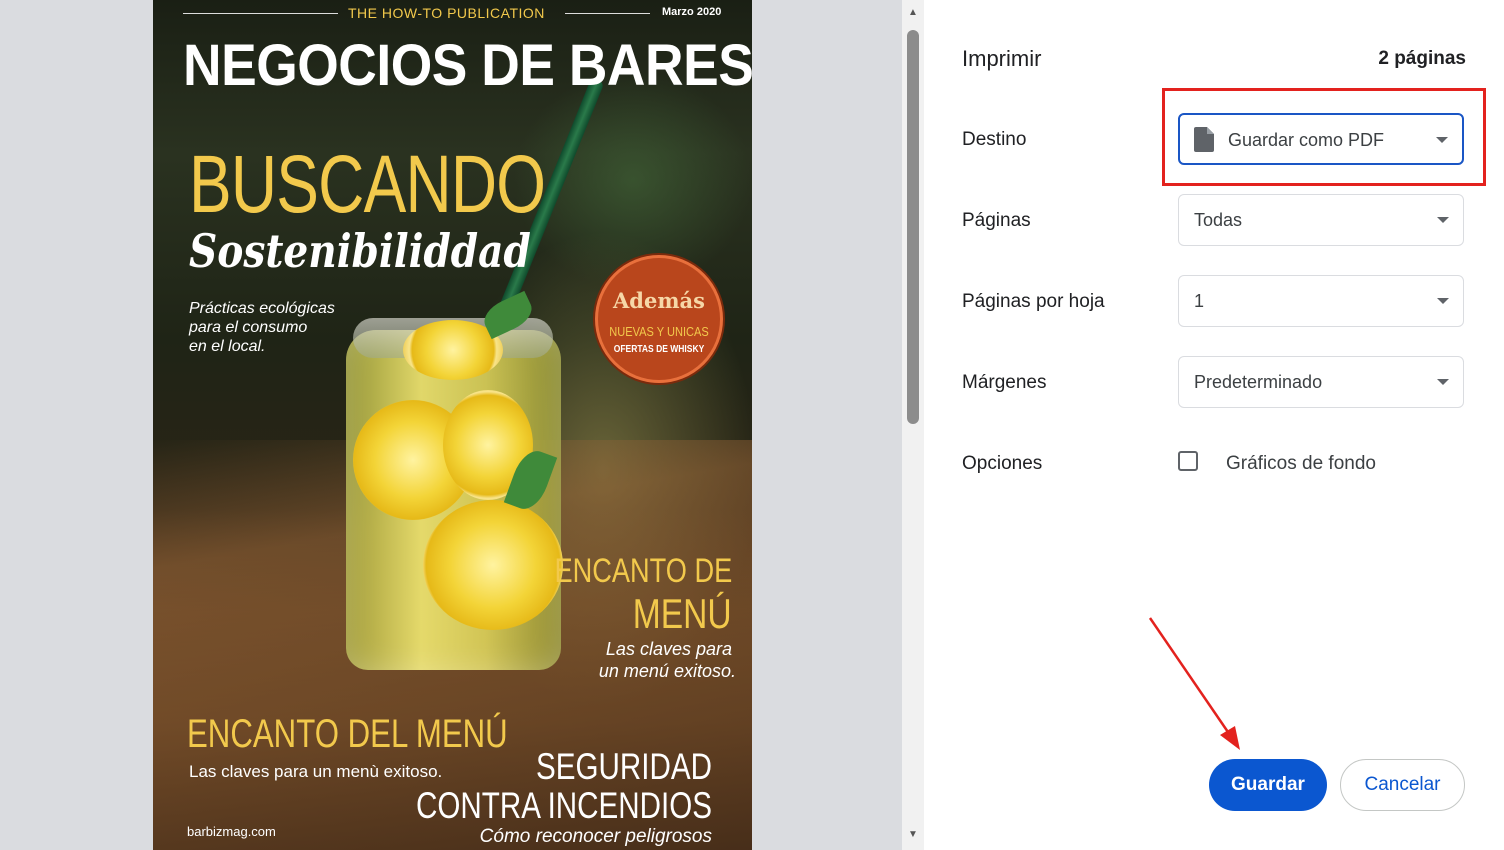  What do you see at coordinates (1268, 785) in the screenshot?
I see `save-button: Guardar` at bounding box center [1268, 785].